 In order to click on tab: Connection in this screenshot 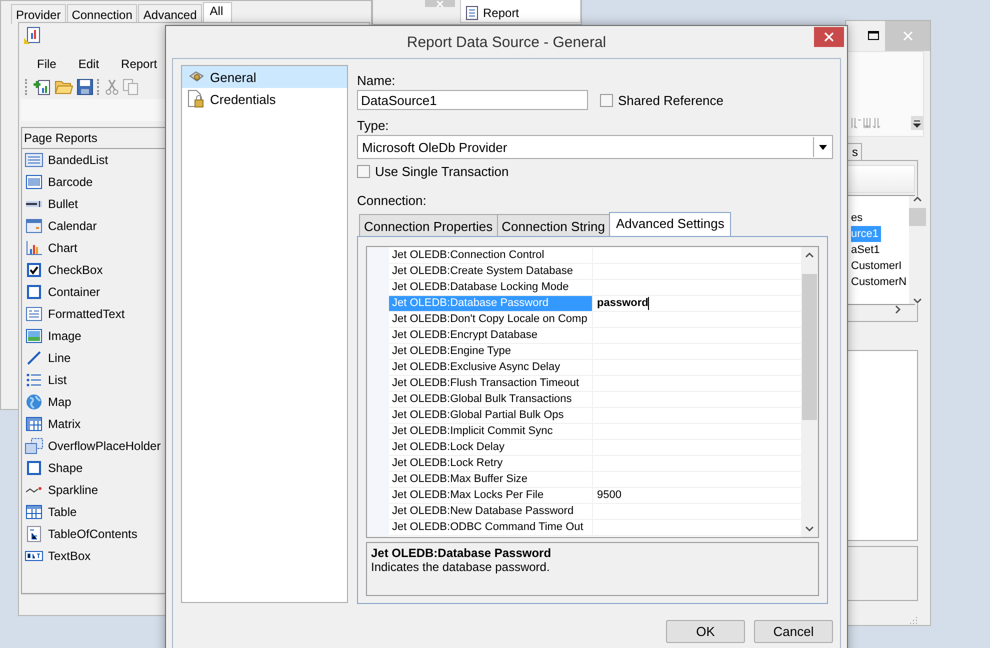, I will do `click(102, 14)`.